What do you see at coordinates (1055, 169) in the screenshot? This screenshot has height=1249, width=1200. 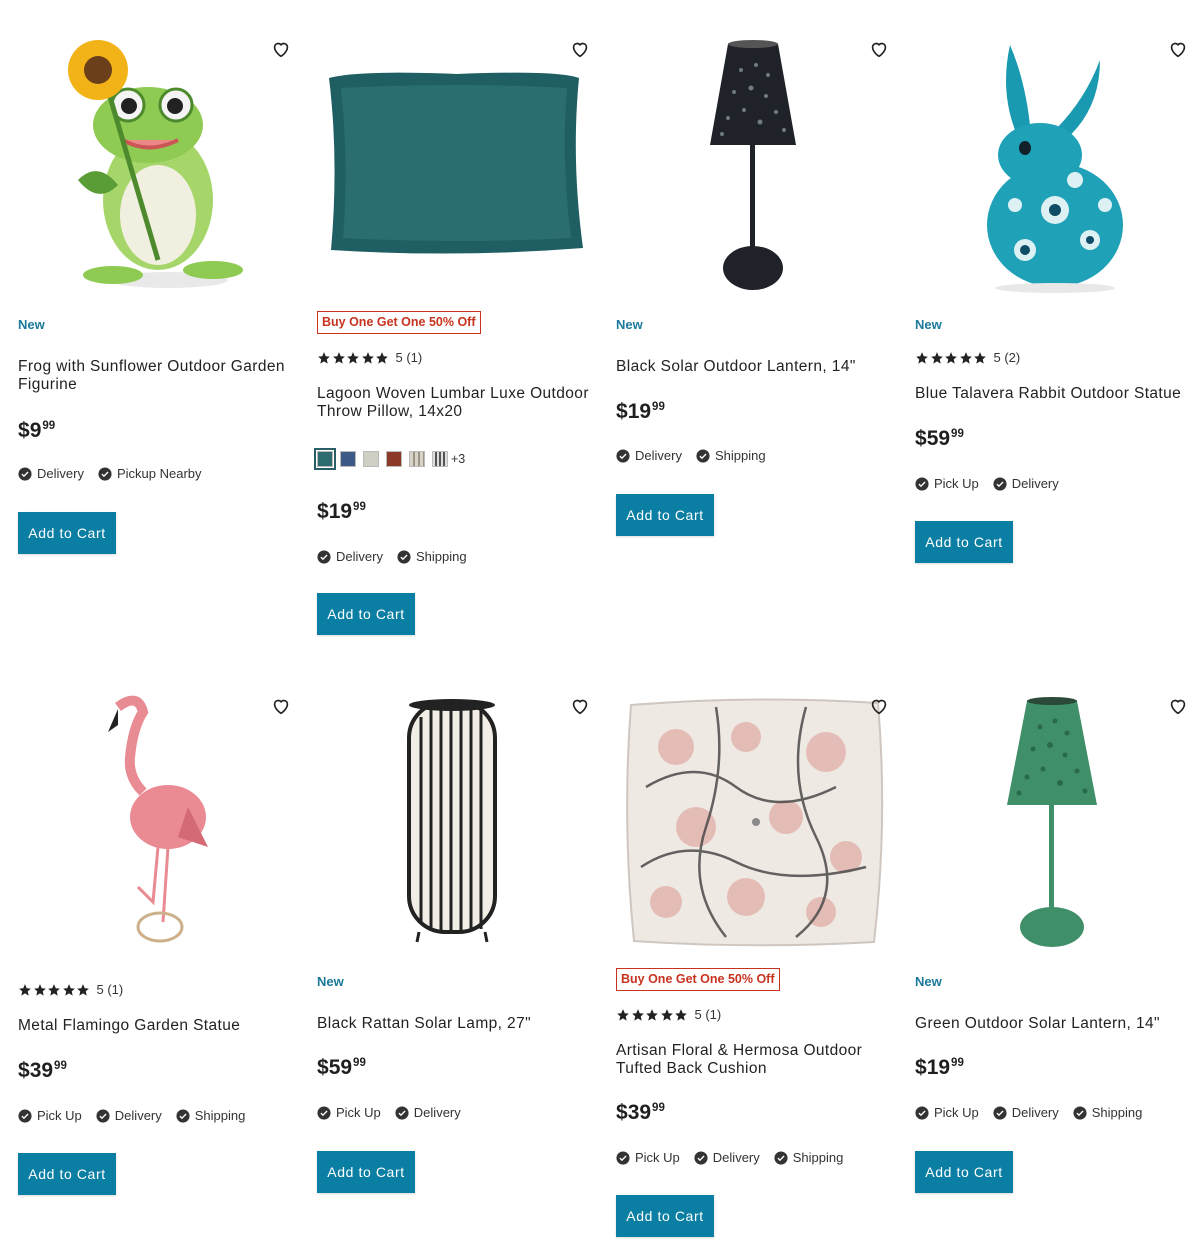 I see `rabbit-statue-image` at bounding box center [1055, 169].